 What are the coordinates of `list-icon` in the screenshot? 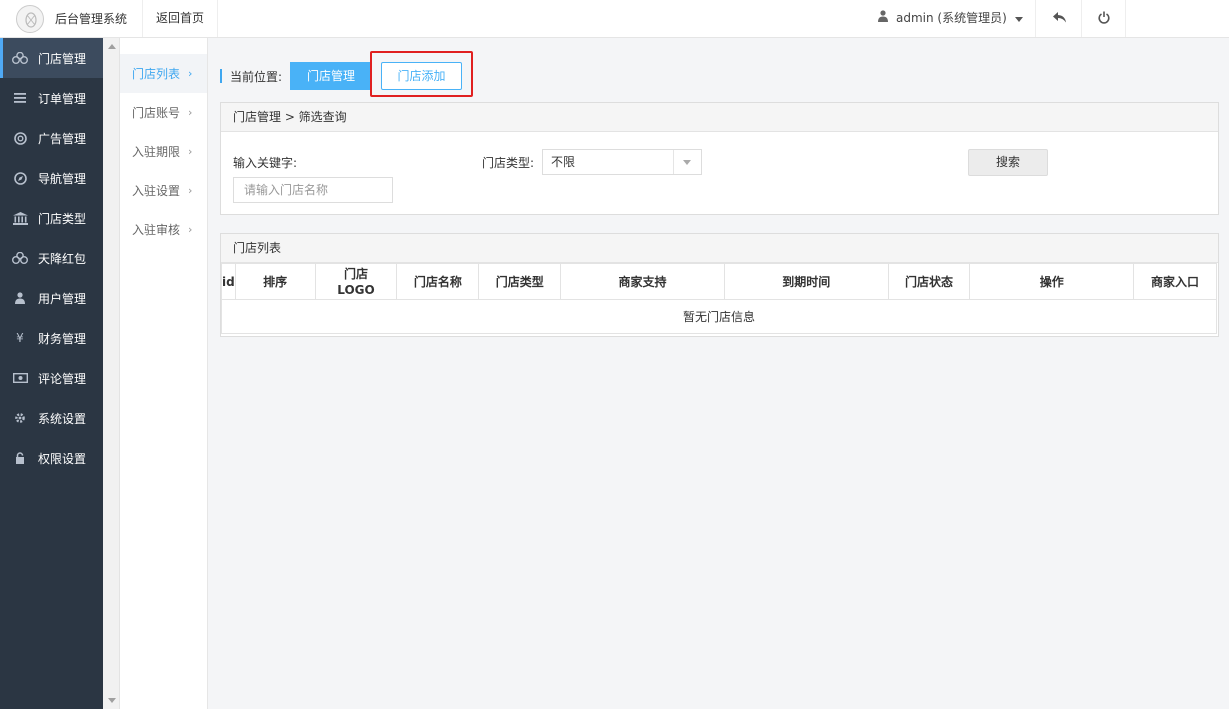 It's located at (20, 98).